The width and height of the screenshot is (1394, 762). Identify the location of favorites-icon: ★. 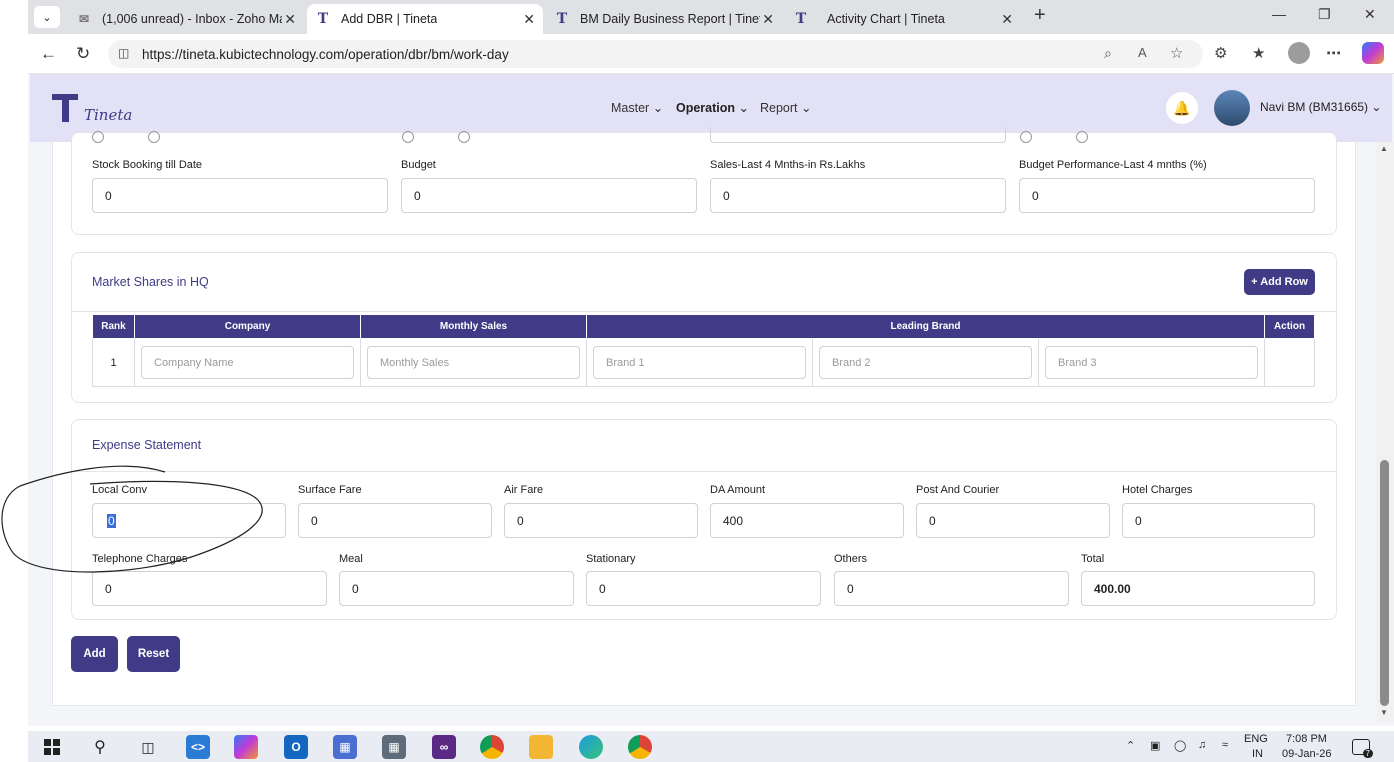
(1258, 53).